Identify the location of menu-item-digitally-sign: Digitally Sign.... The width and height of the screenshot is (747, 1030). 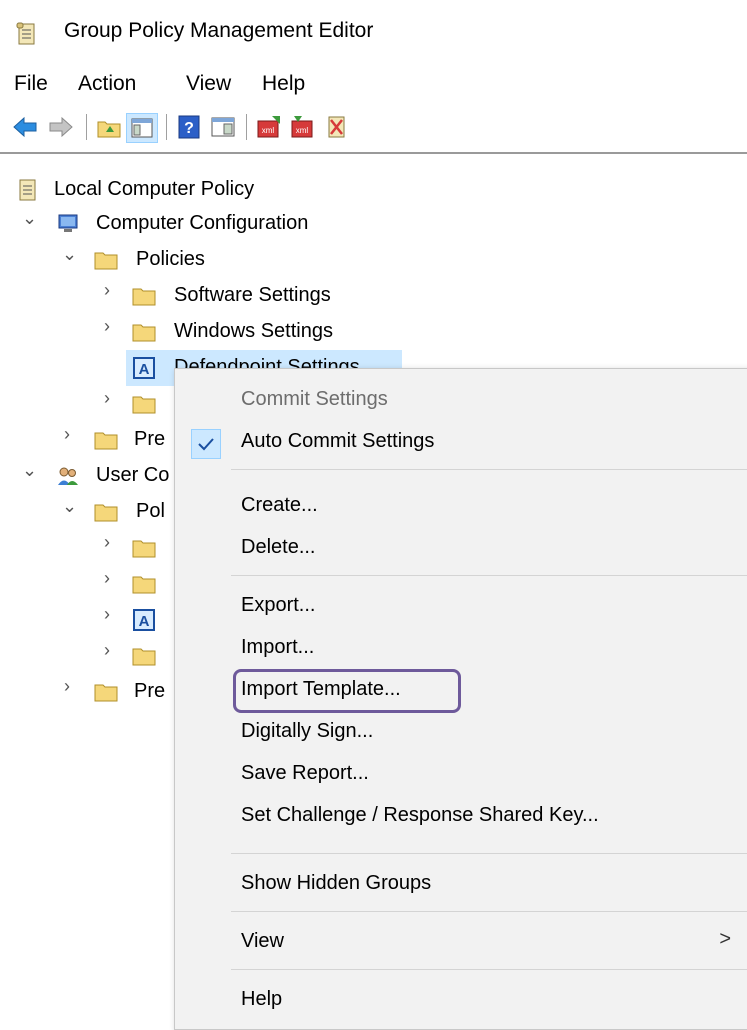
(461, 731).